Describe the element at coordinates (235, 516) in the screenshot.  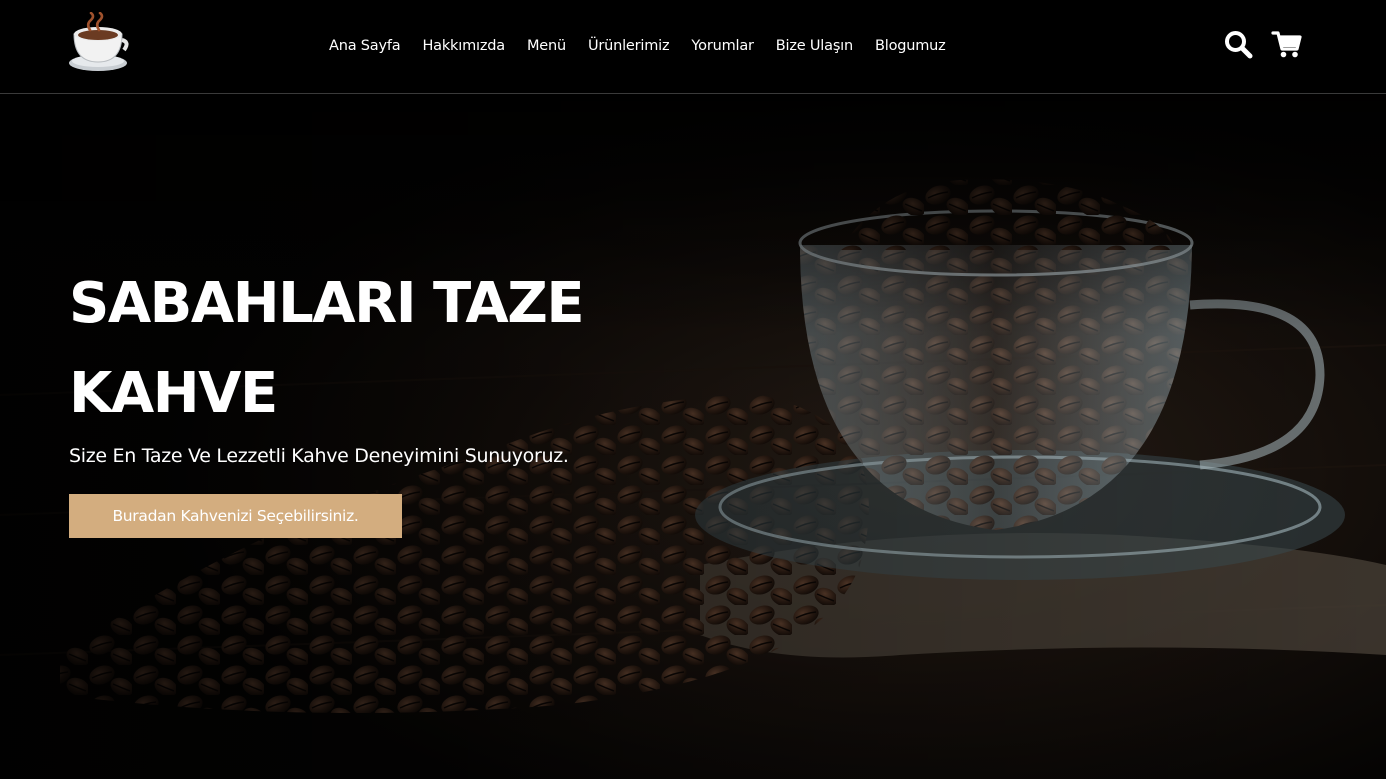
I see `choose-coffee-button: Buradan Kahvenizi Seçebilirsiniz.` at that location.